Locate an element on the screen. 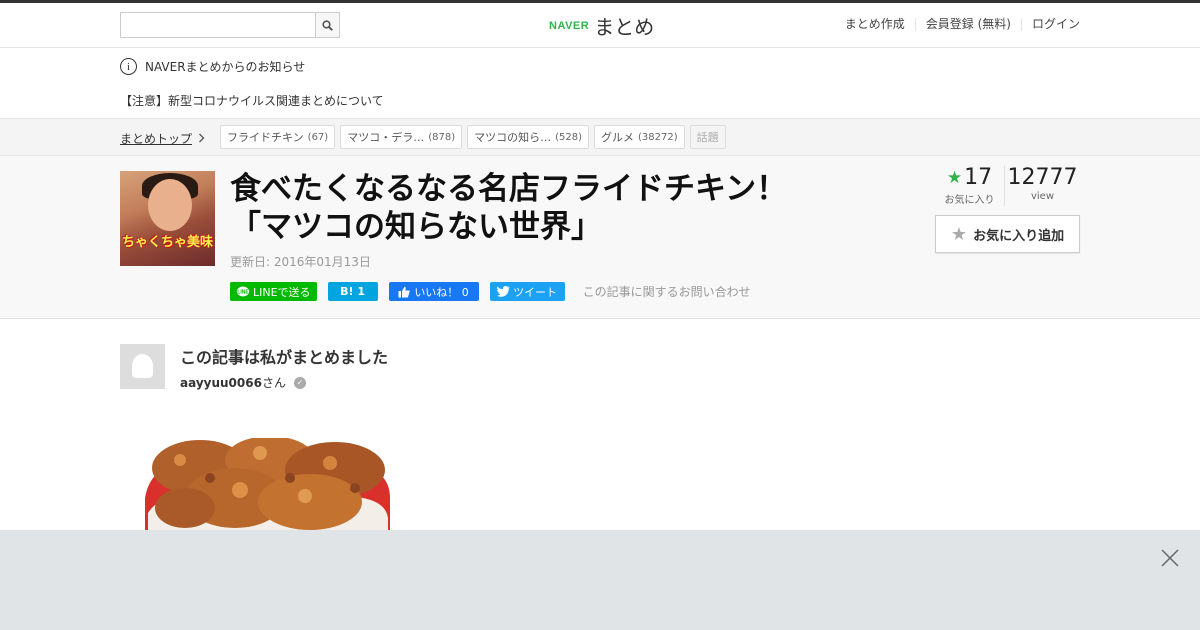  notice-item-link: 【注意】新型コロナウイルス関連まとめについて is located at coordinates (252, 100).